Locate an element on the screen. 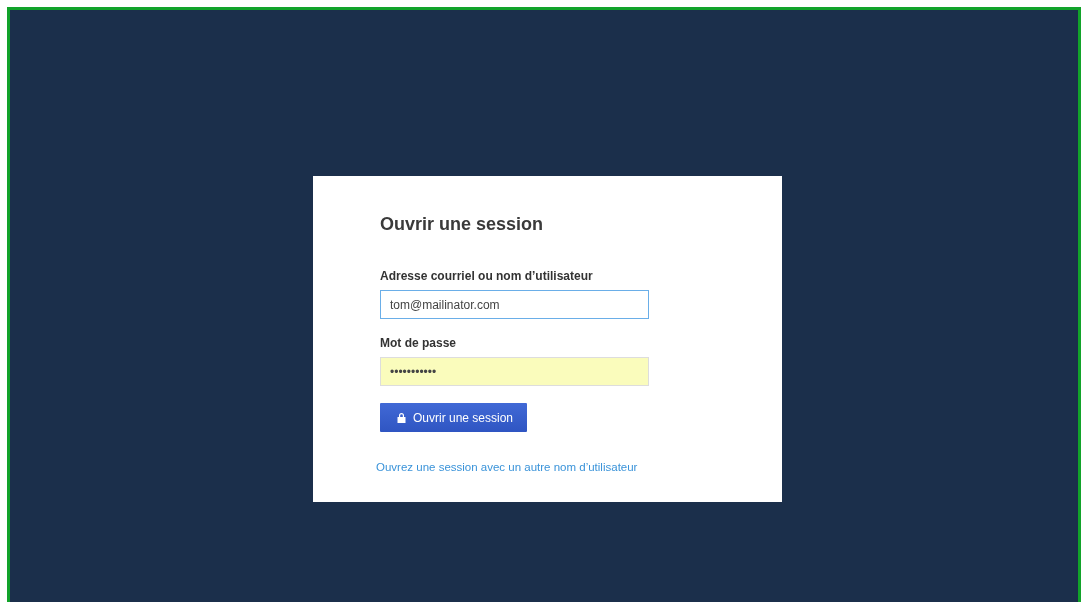 The image size is (1081, 602). field-label: Adresse courriel ou nom d’utilisateur is located at coordinates (487, 276).